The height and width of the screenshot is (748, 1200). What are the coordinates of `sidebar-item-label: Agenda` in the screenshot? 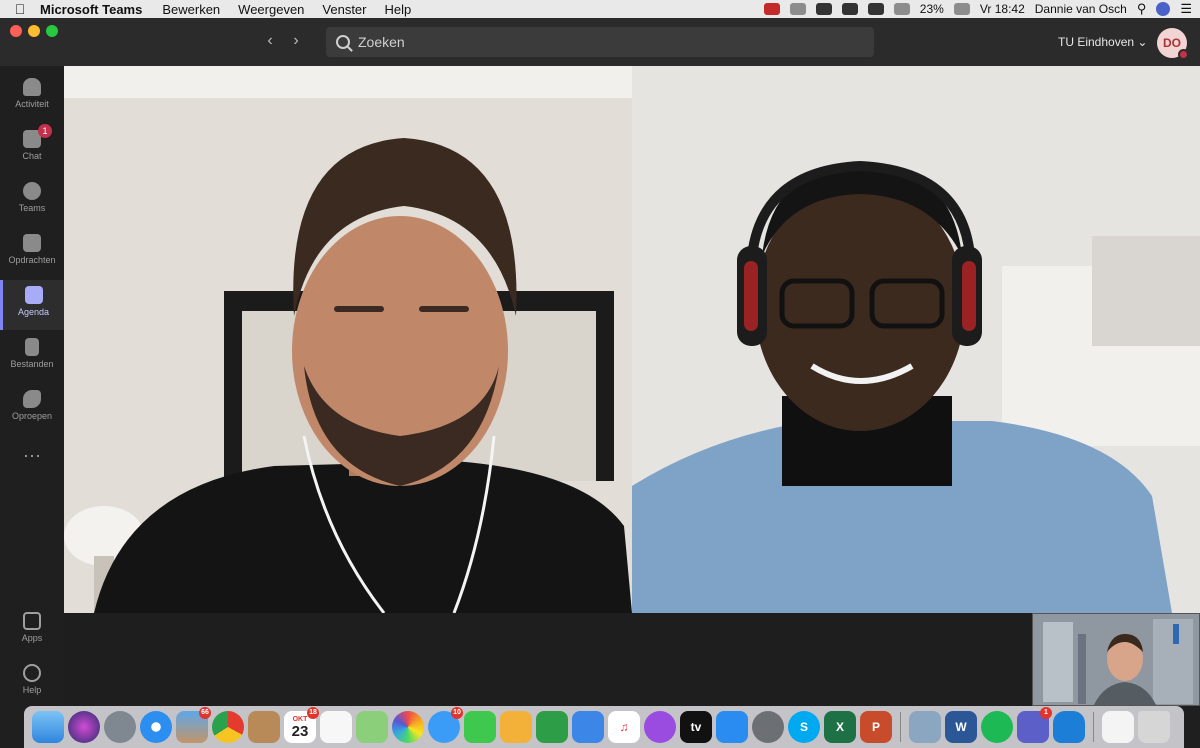 It's located at (33, 312).